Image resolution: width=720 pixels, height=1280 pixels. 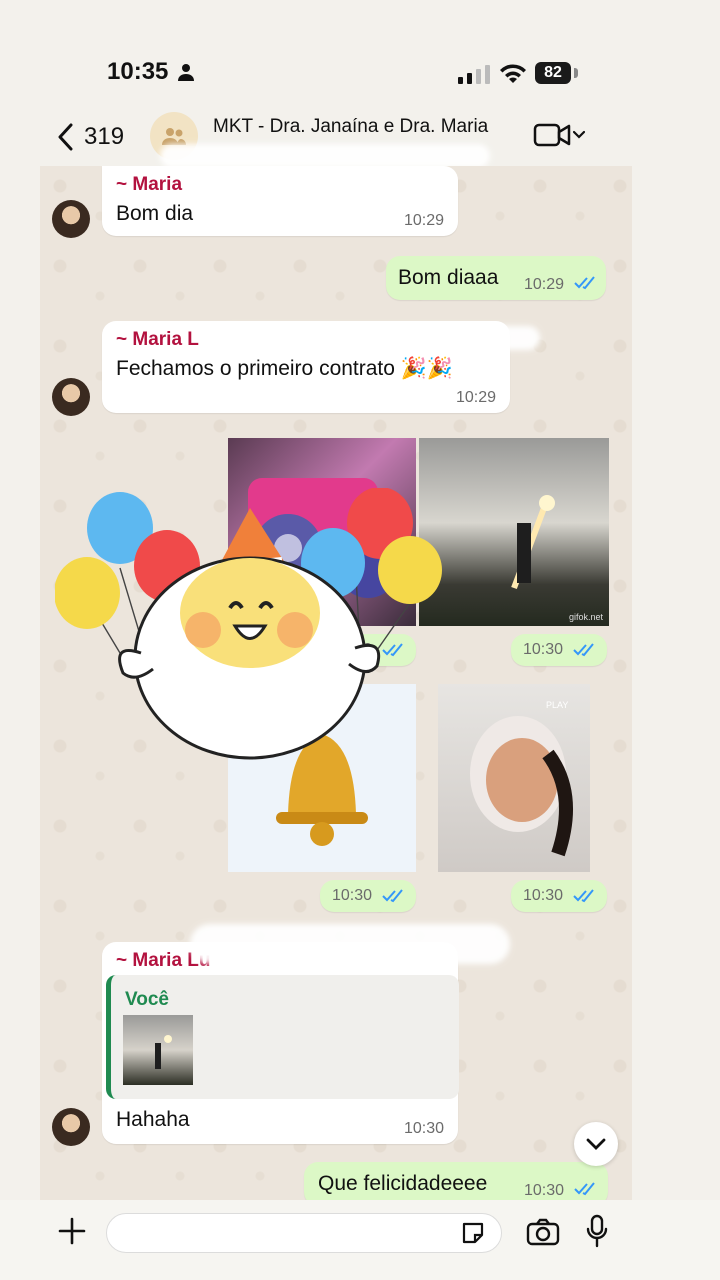 I want to click on message-text: Que felicidadeeee, so click(x=403, y=1183).